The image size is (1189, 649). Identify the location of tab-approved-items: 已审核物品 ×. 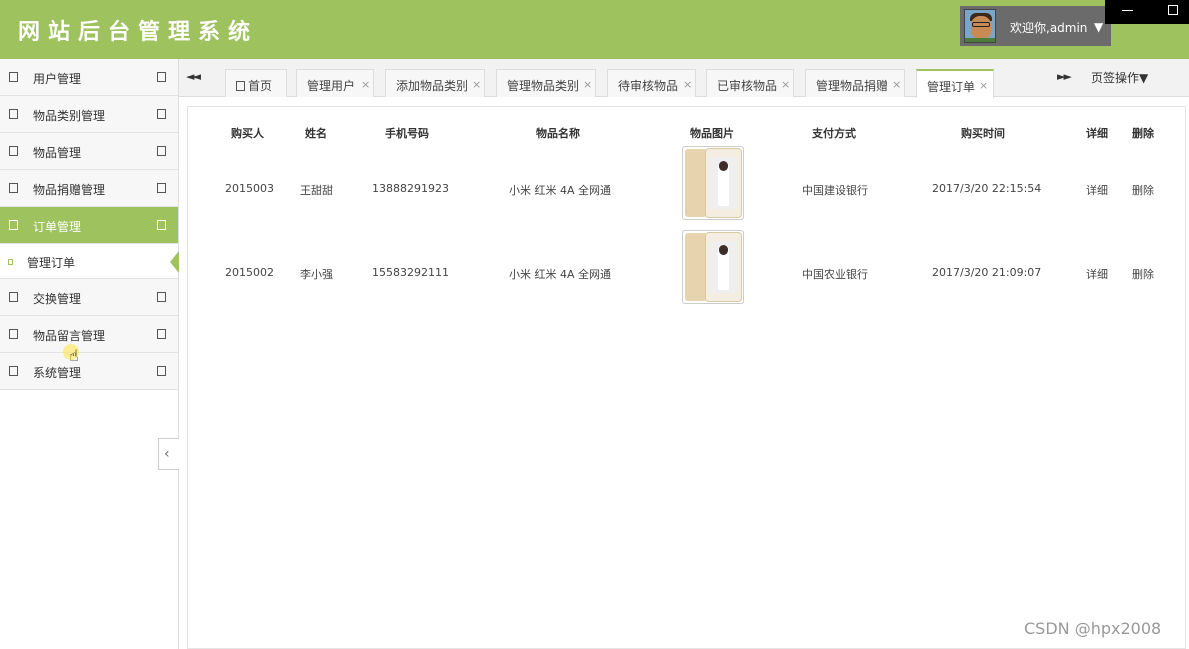
(750, 83).